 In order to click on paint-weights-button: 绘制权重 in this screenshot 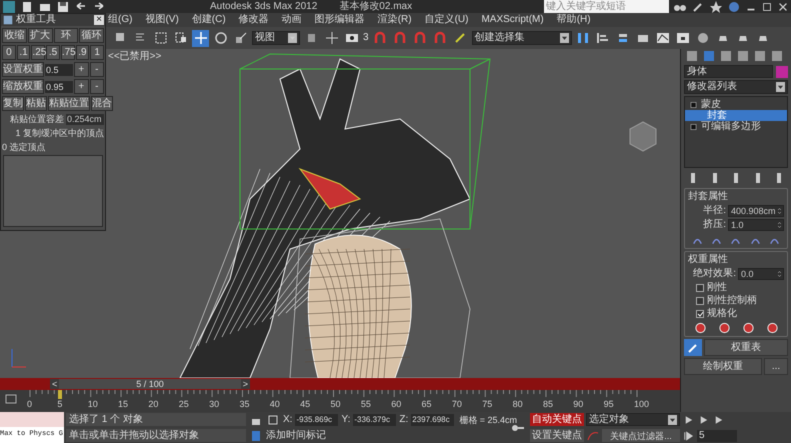, I will do `click(723, 366)`.